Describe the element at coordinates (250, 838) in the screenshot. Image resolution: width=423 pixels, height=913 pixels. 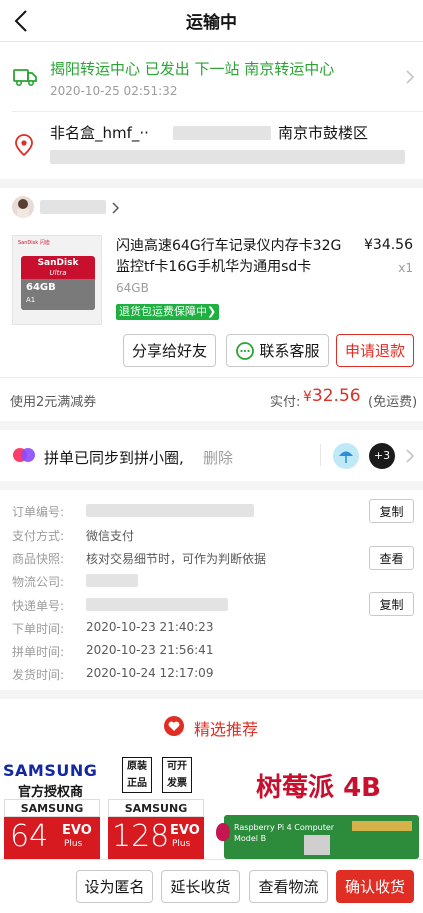
I see `board-model: Model B` at that location.